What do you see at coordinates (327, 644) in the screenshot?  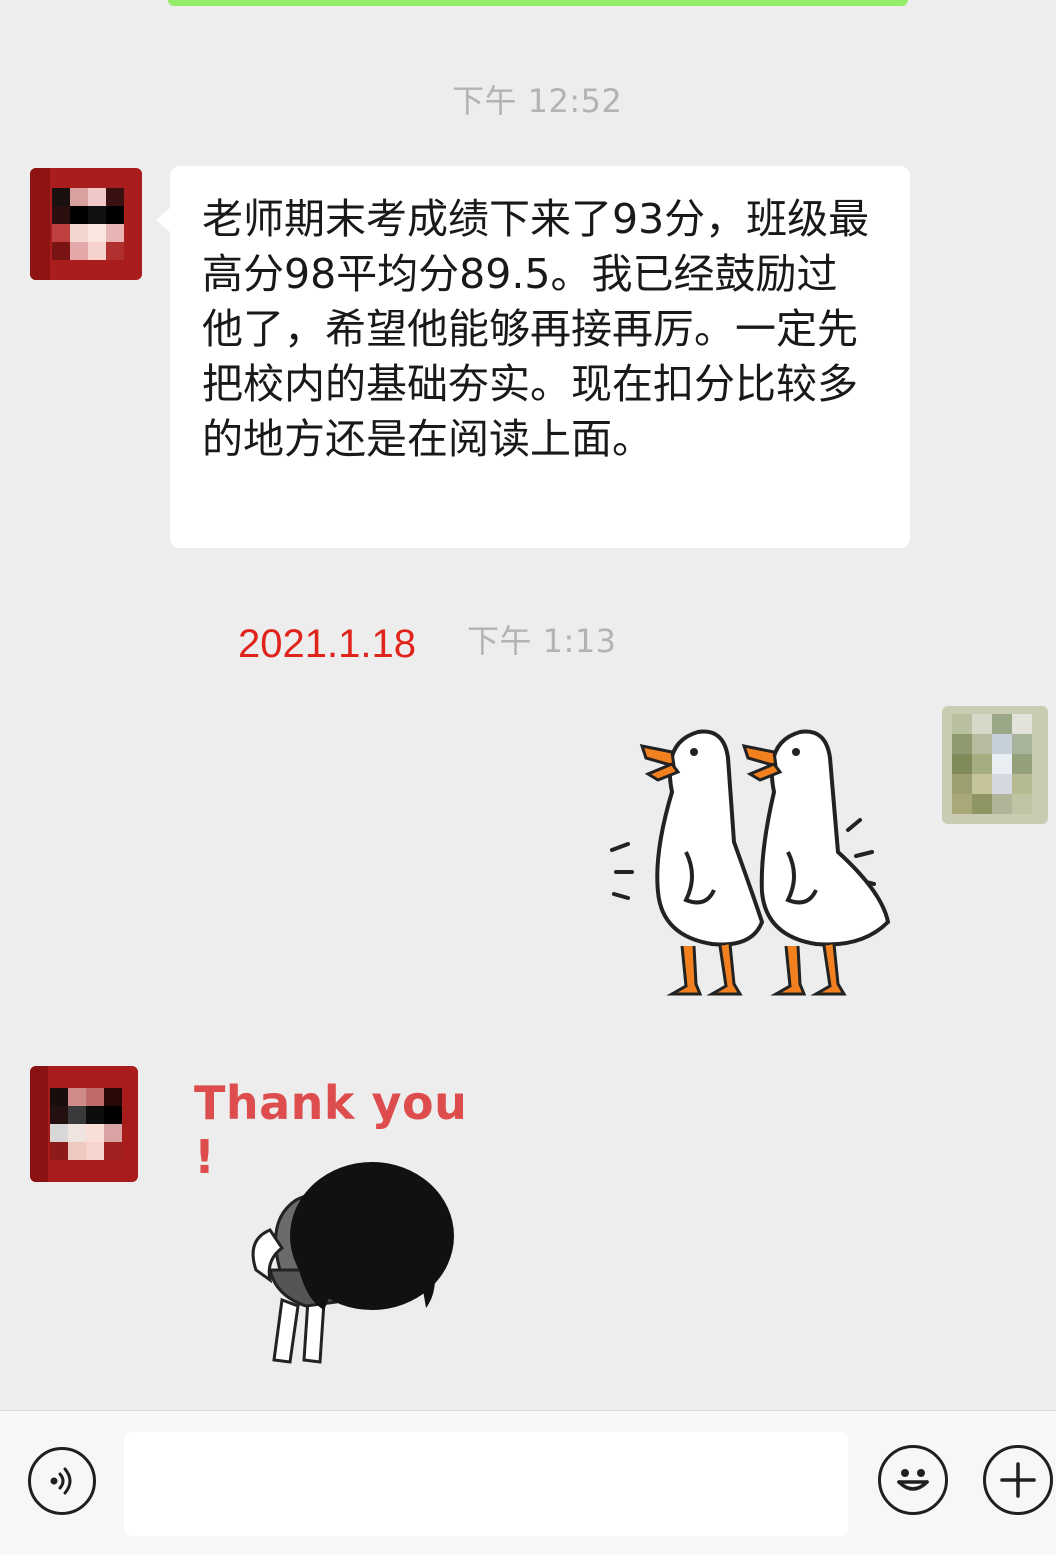 I see `date-annotation: 2021.1.18` at bounding box center [327, 644].